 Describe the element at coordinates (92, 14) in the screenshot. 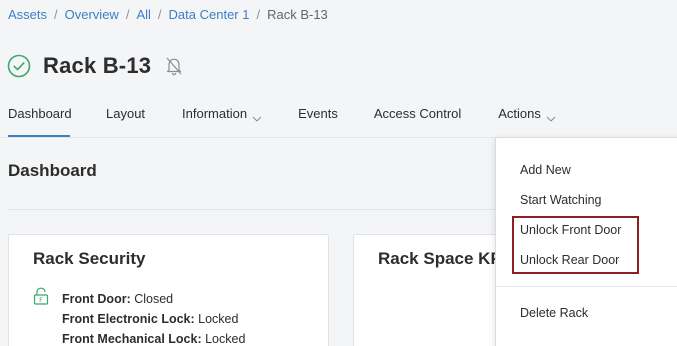

I see `breadcrumb-item-overview: Overview` at that location.